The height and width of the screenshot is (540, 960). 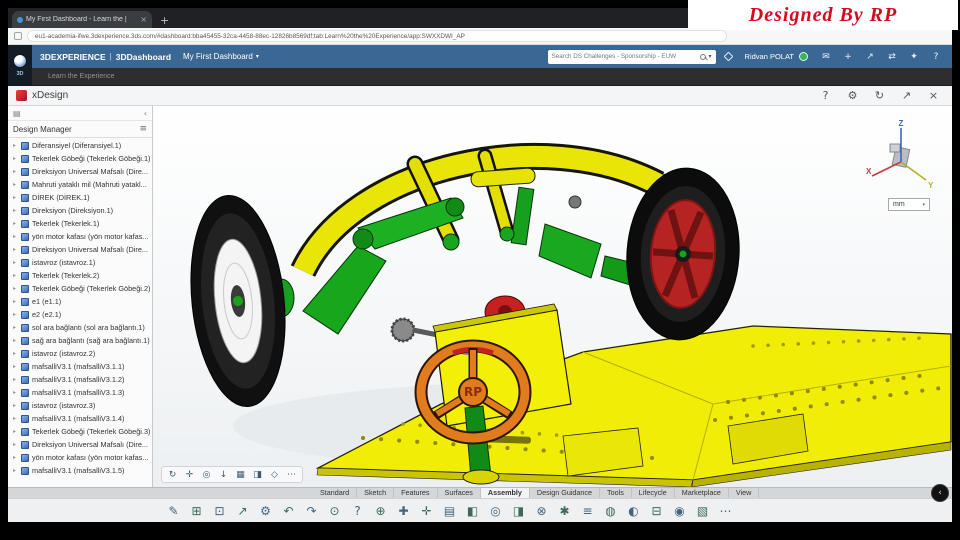 I want to click on dashboard-tab: Learn the Experience, so click(x=81, y=76).